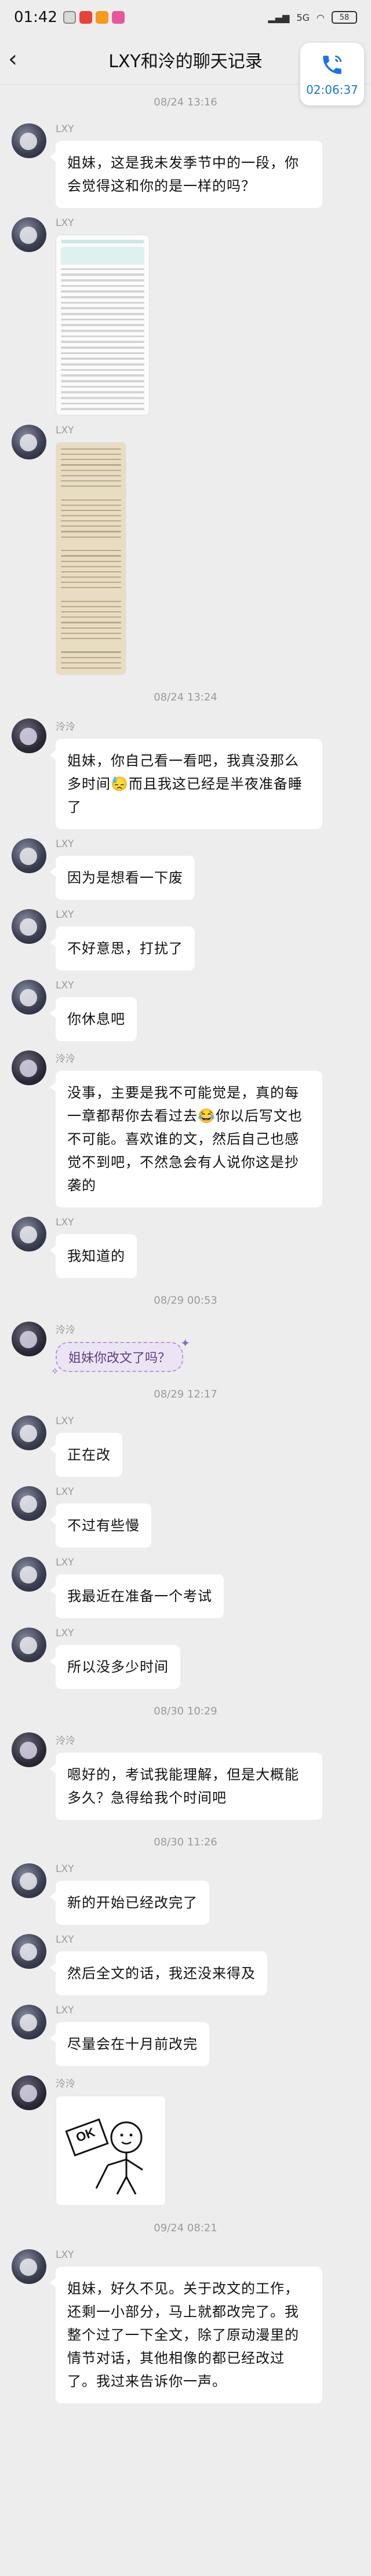 This screenshot has width=371, height=2576. What do you see at coordinates (101, 1526) in the screenshot?
I see `message-bubble: 不过有些慢` at bounding box center [101, 1526].